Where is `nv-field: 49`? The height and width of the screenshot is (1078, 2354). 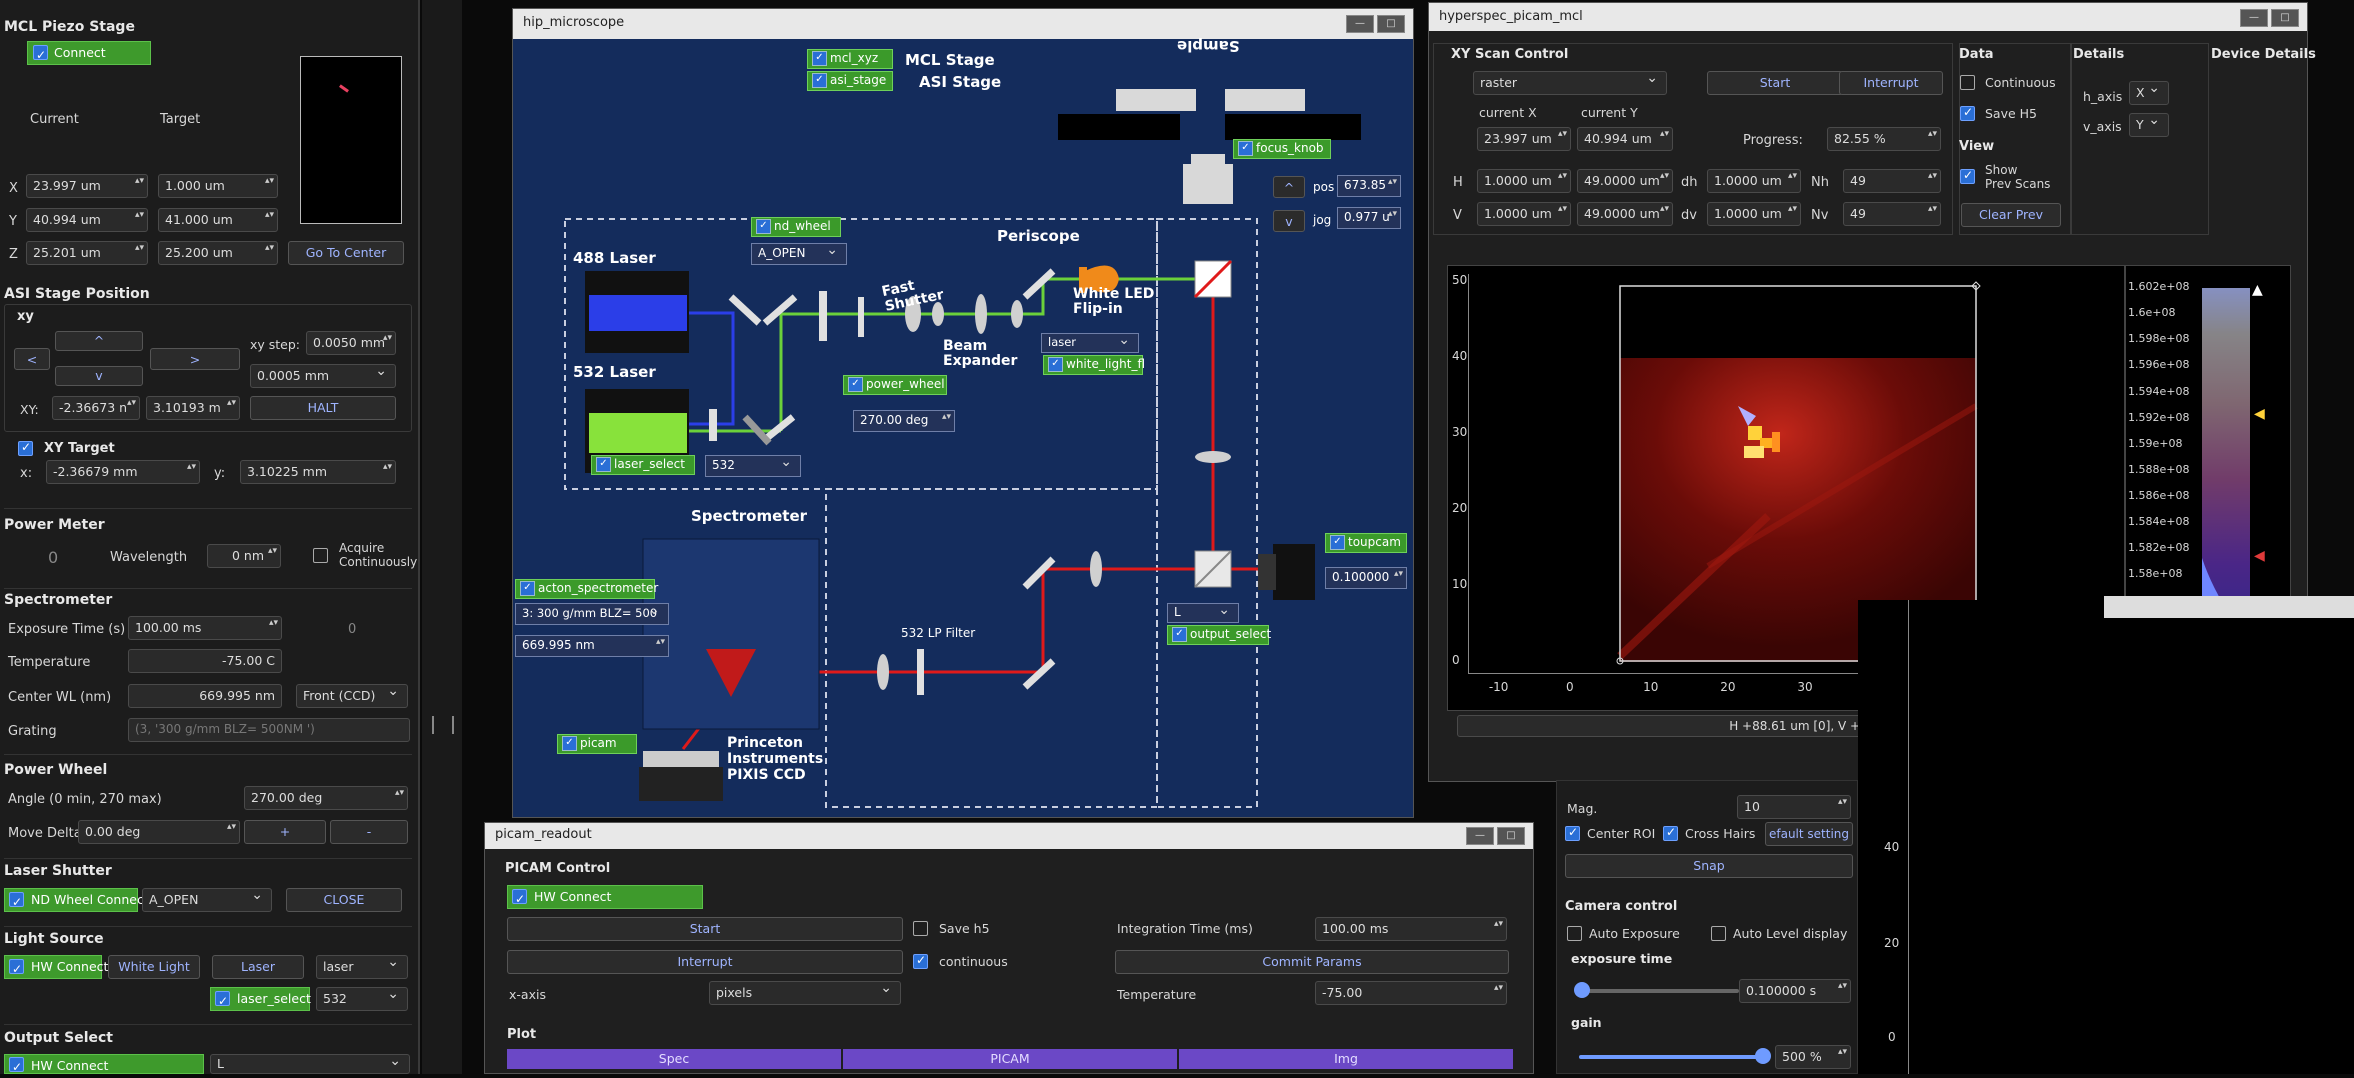 nv-field: 49 is located at coordinates (1892, 214).